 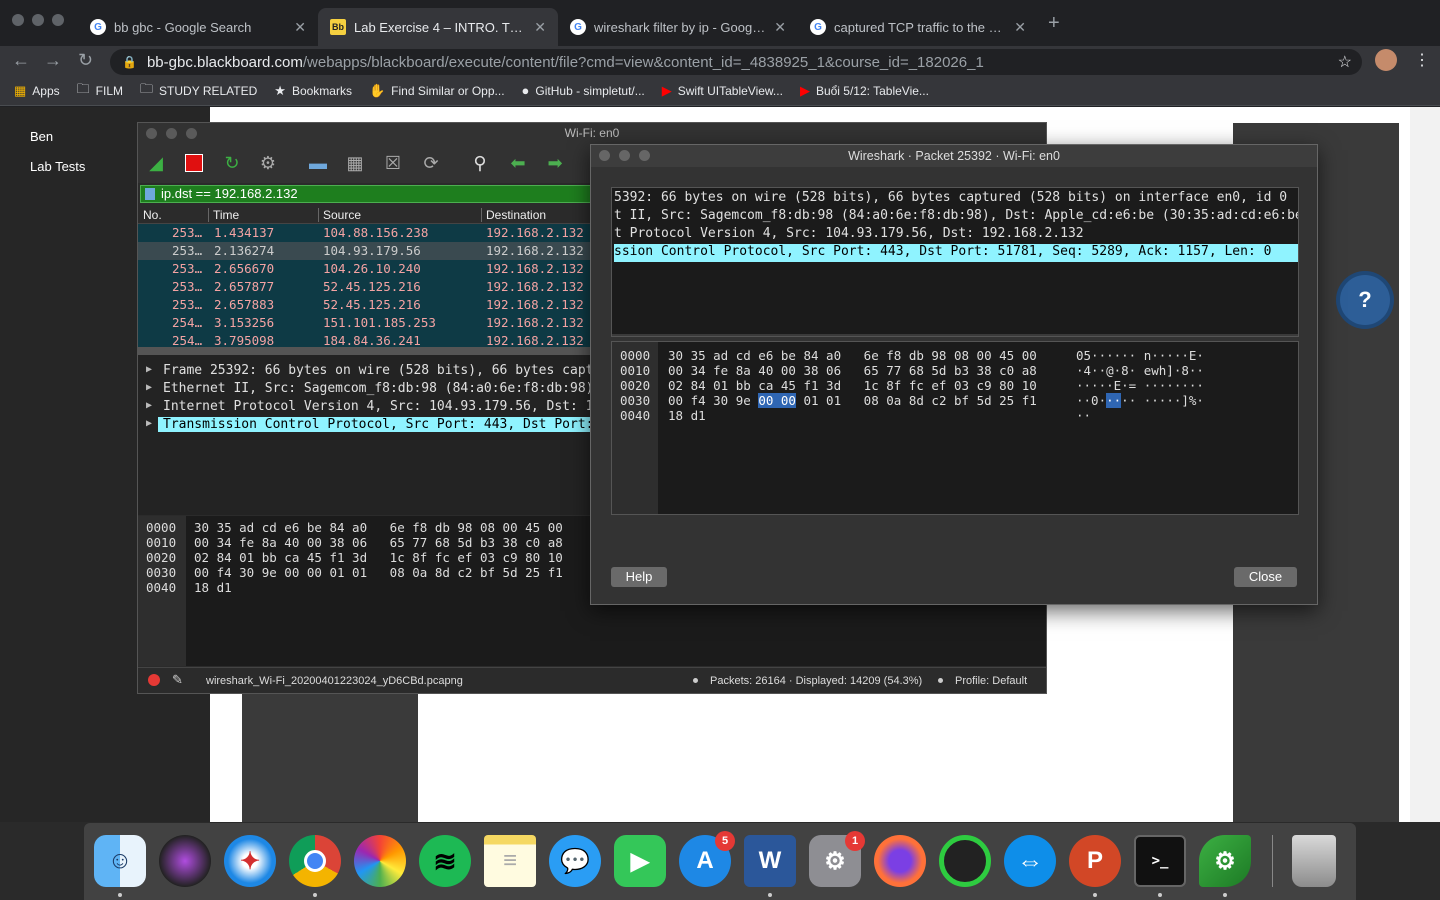 What do you see at coordinates (1225, 861) in the screenshot?
I see `wireshark-fin-icon: ⚙` at bounding box center [1225, 861].